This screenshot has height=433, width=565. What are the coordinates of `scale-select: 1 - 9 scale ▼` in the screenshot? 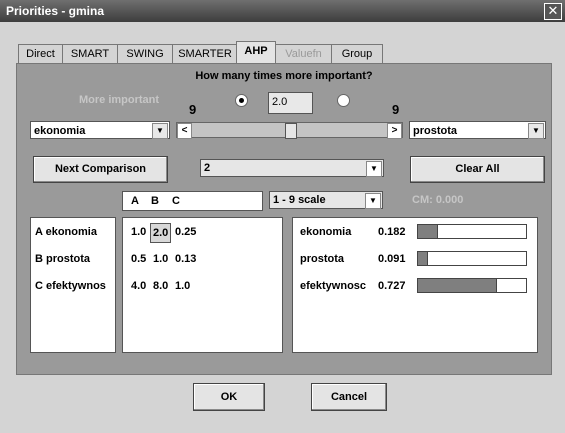 It's located at (326, 200).